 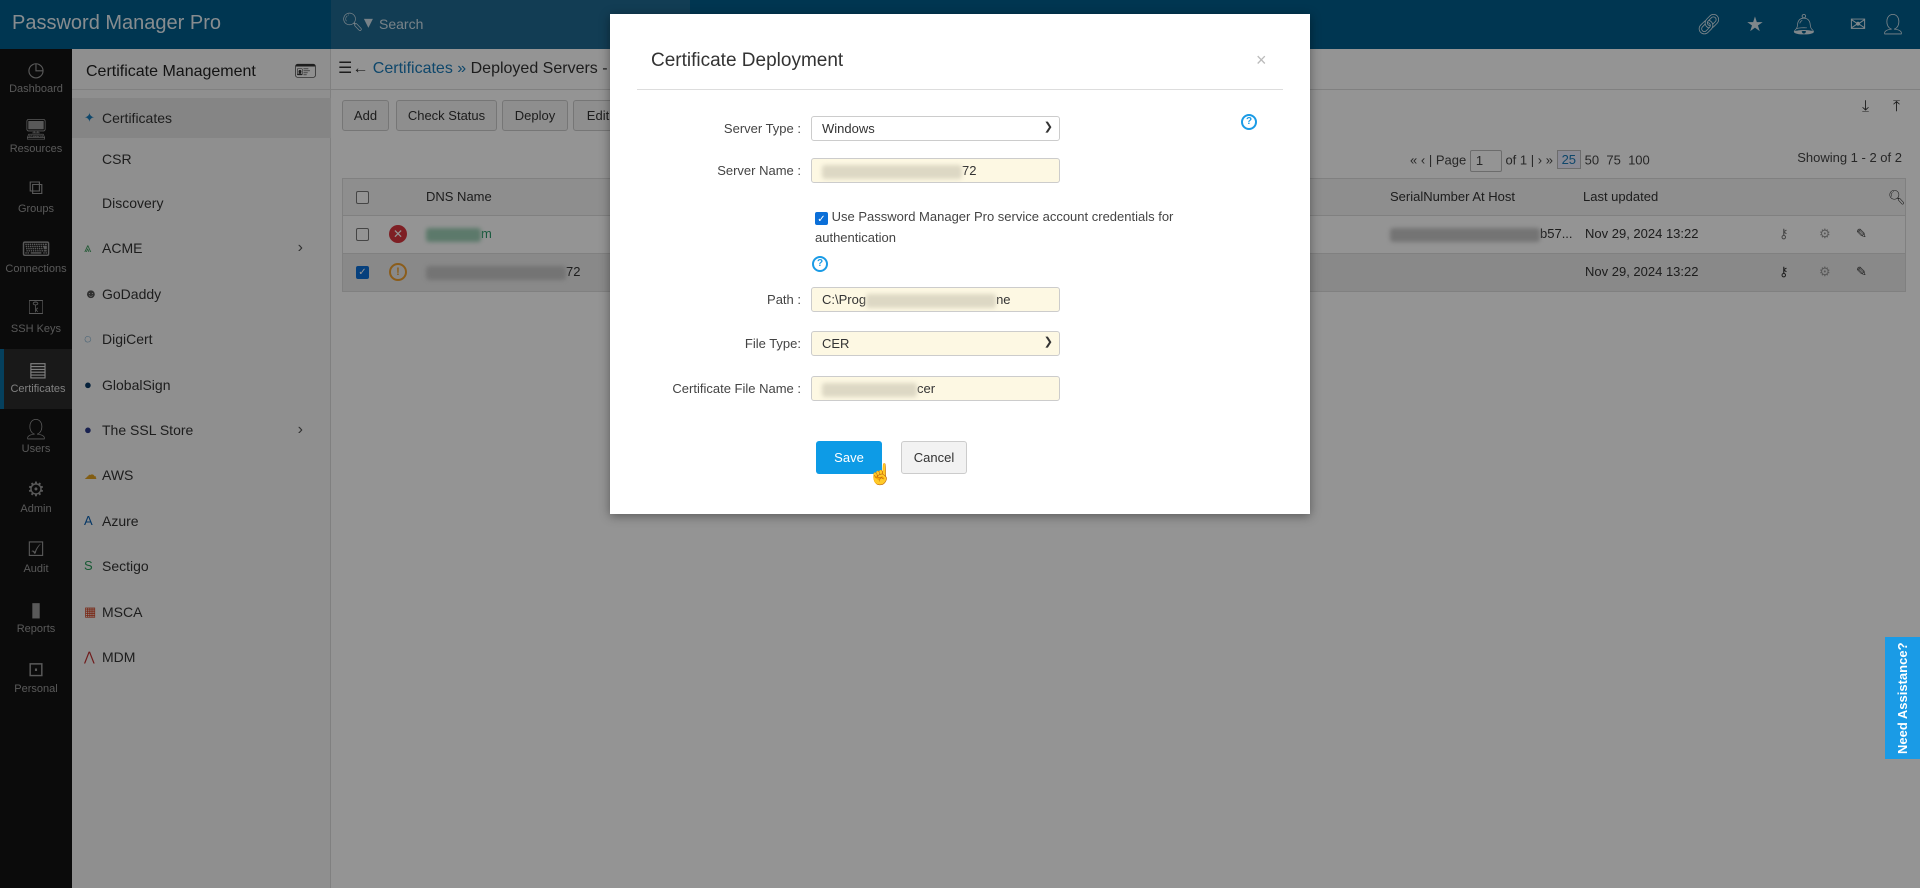 I want to click on path-input: C:\Prog ne, so click(x=935, y=299).